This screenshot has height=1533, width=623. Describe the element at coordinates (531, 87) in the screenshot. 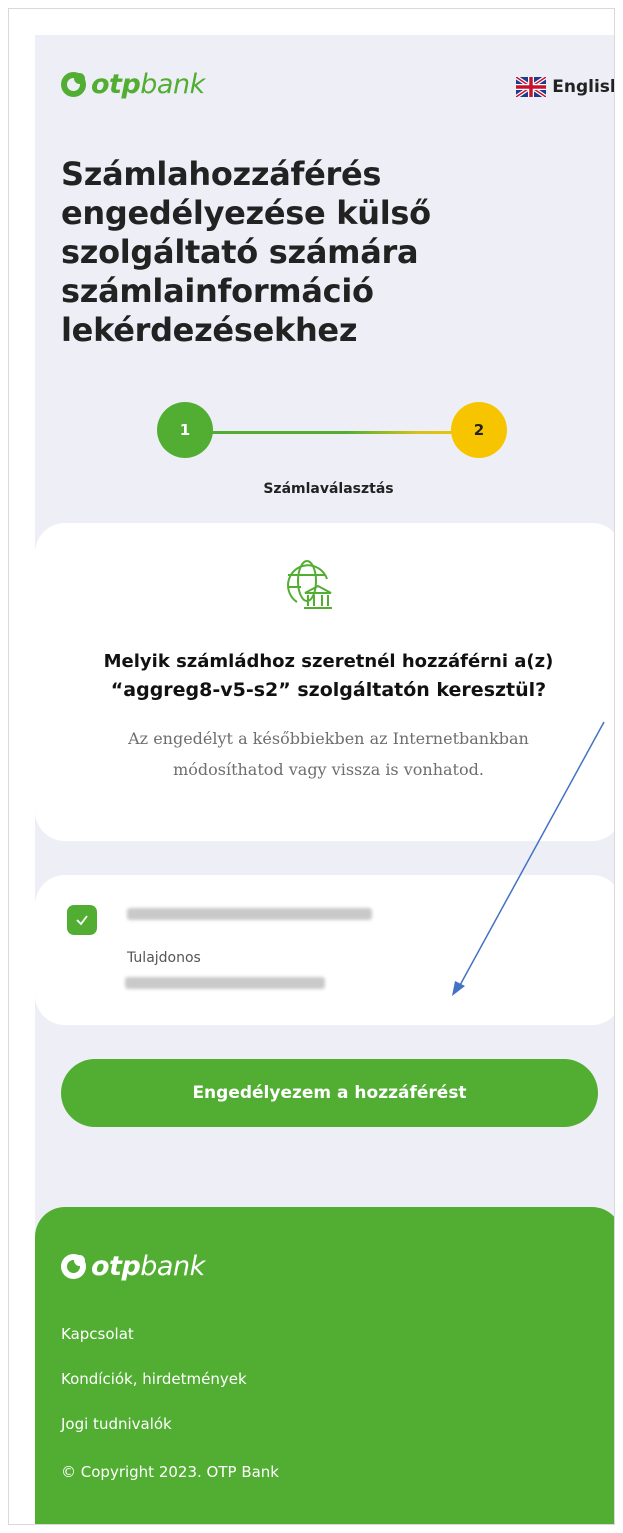

I see `uk-flag-icon` at that location.